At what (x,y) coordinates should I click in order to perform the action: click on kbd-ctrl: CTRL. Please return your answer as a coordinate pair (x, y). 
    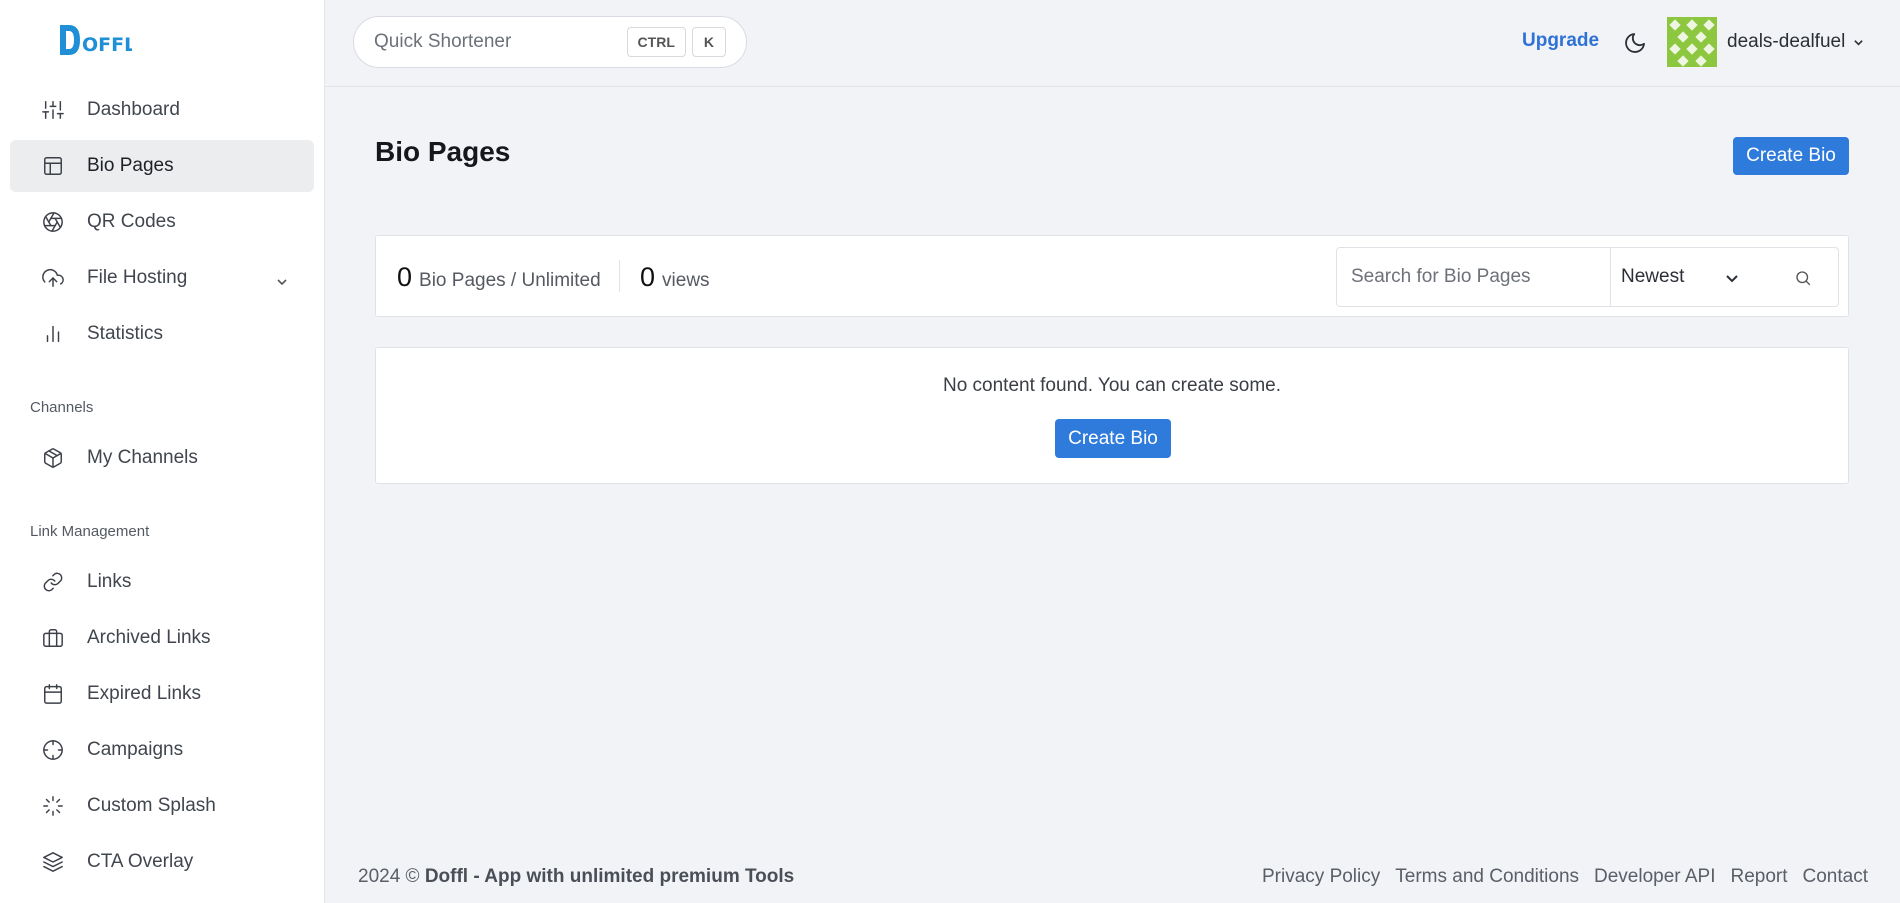
    Looking at the image, I should click on (656, 42).